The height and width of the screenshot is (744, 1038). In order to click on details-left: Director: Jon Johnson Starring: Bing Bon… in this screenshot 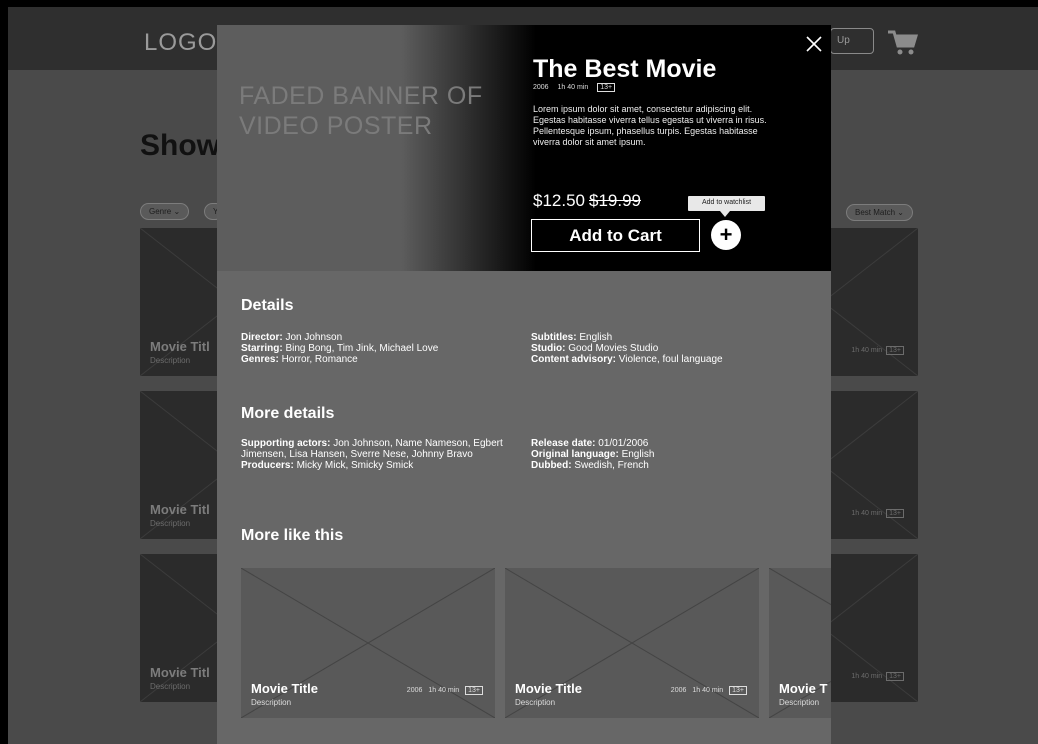, I will do `click(340, 348)`.